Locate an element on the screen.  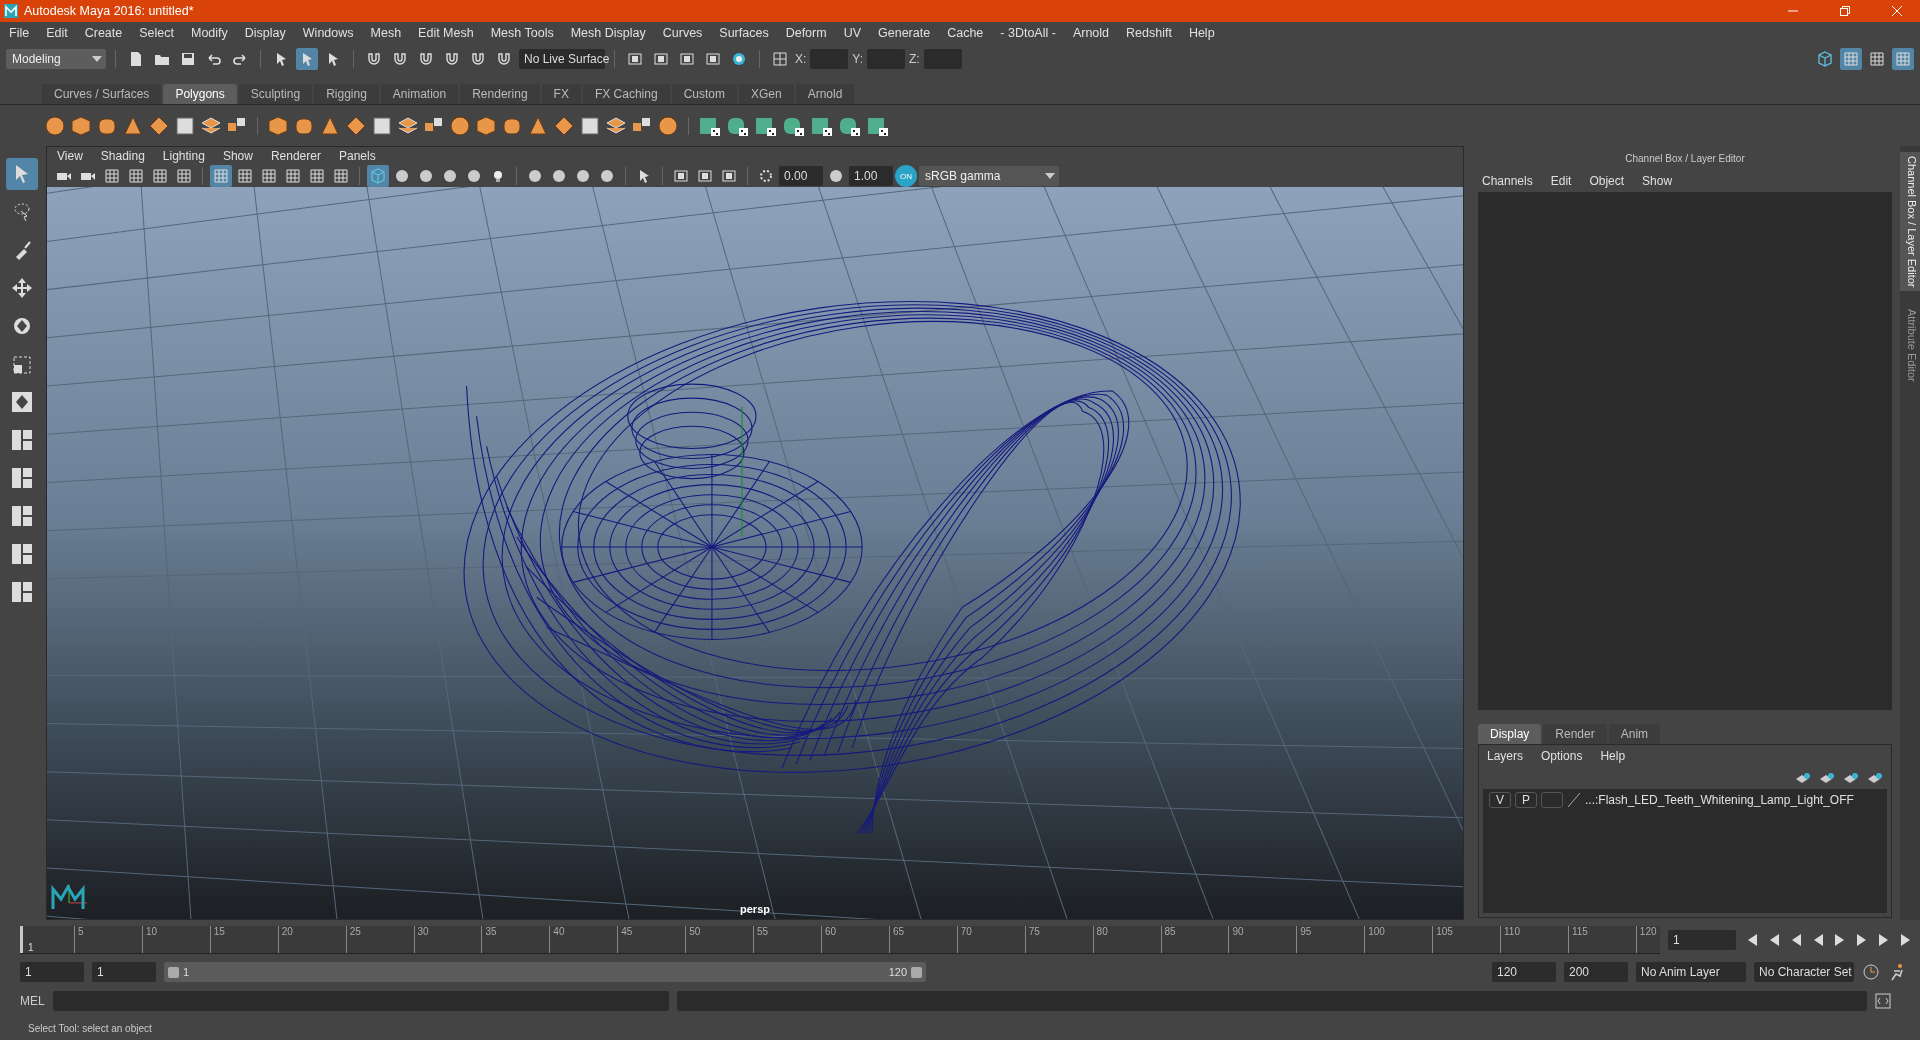
menu-item: Deform is located at coordinates (806, 33).